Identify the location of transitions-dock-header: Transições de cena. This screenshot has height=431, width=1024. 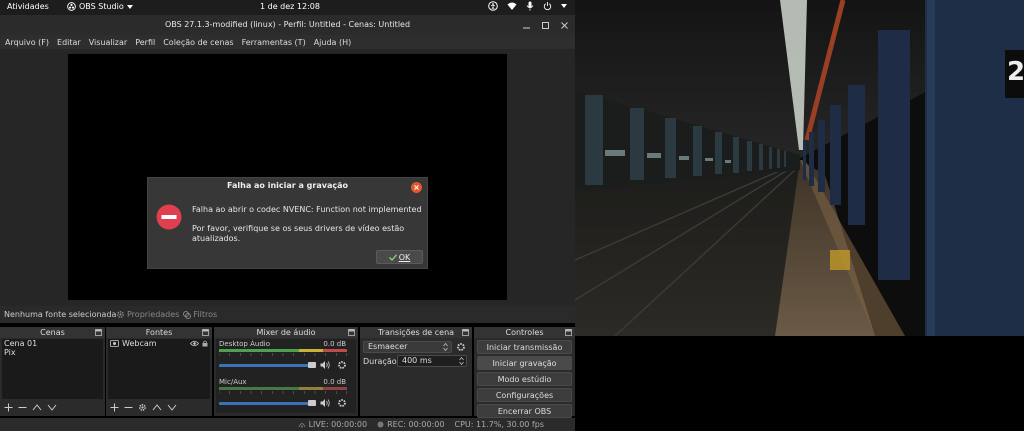
(416, 332).